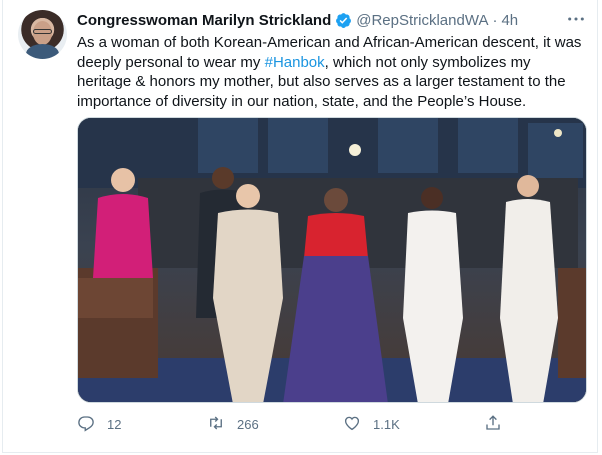 Image resolution: width=602 pixels, height=455 pixels. Describe the element at coordinates (509, 20) in the screenshot. I see `tweet-timestamp: 4h` at that location.